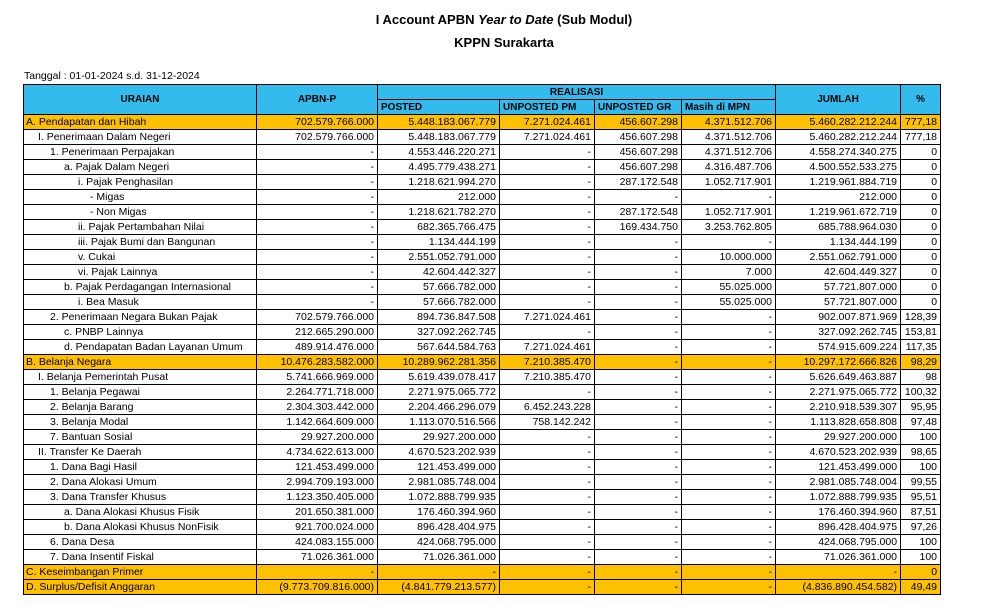 This screenshot has height=612, width=1008. What do you see at coordinates (921, 407) in the screenshot?
I see `cell-persen: 95,95` at bounding box center [921, 407].